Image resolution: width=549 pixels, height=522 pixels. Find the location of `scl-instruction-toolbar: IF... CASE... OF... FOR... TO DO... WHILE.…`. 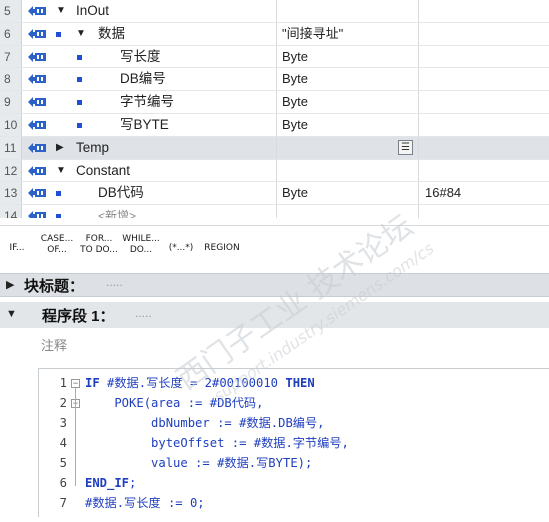

scl-instruction-toolbar: IF... CASE... OF... FOR... TO DO... WHILE.… is located at coordinates (274, 246).